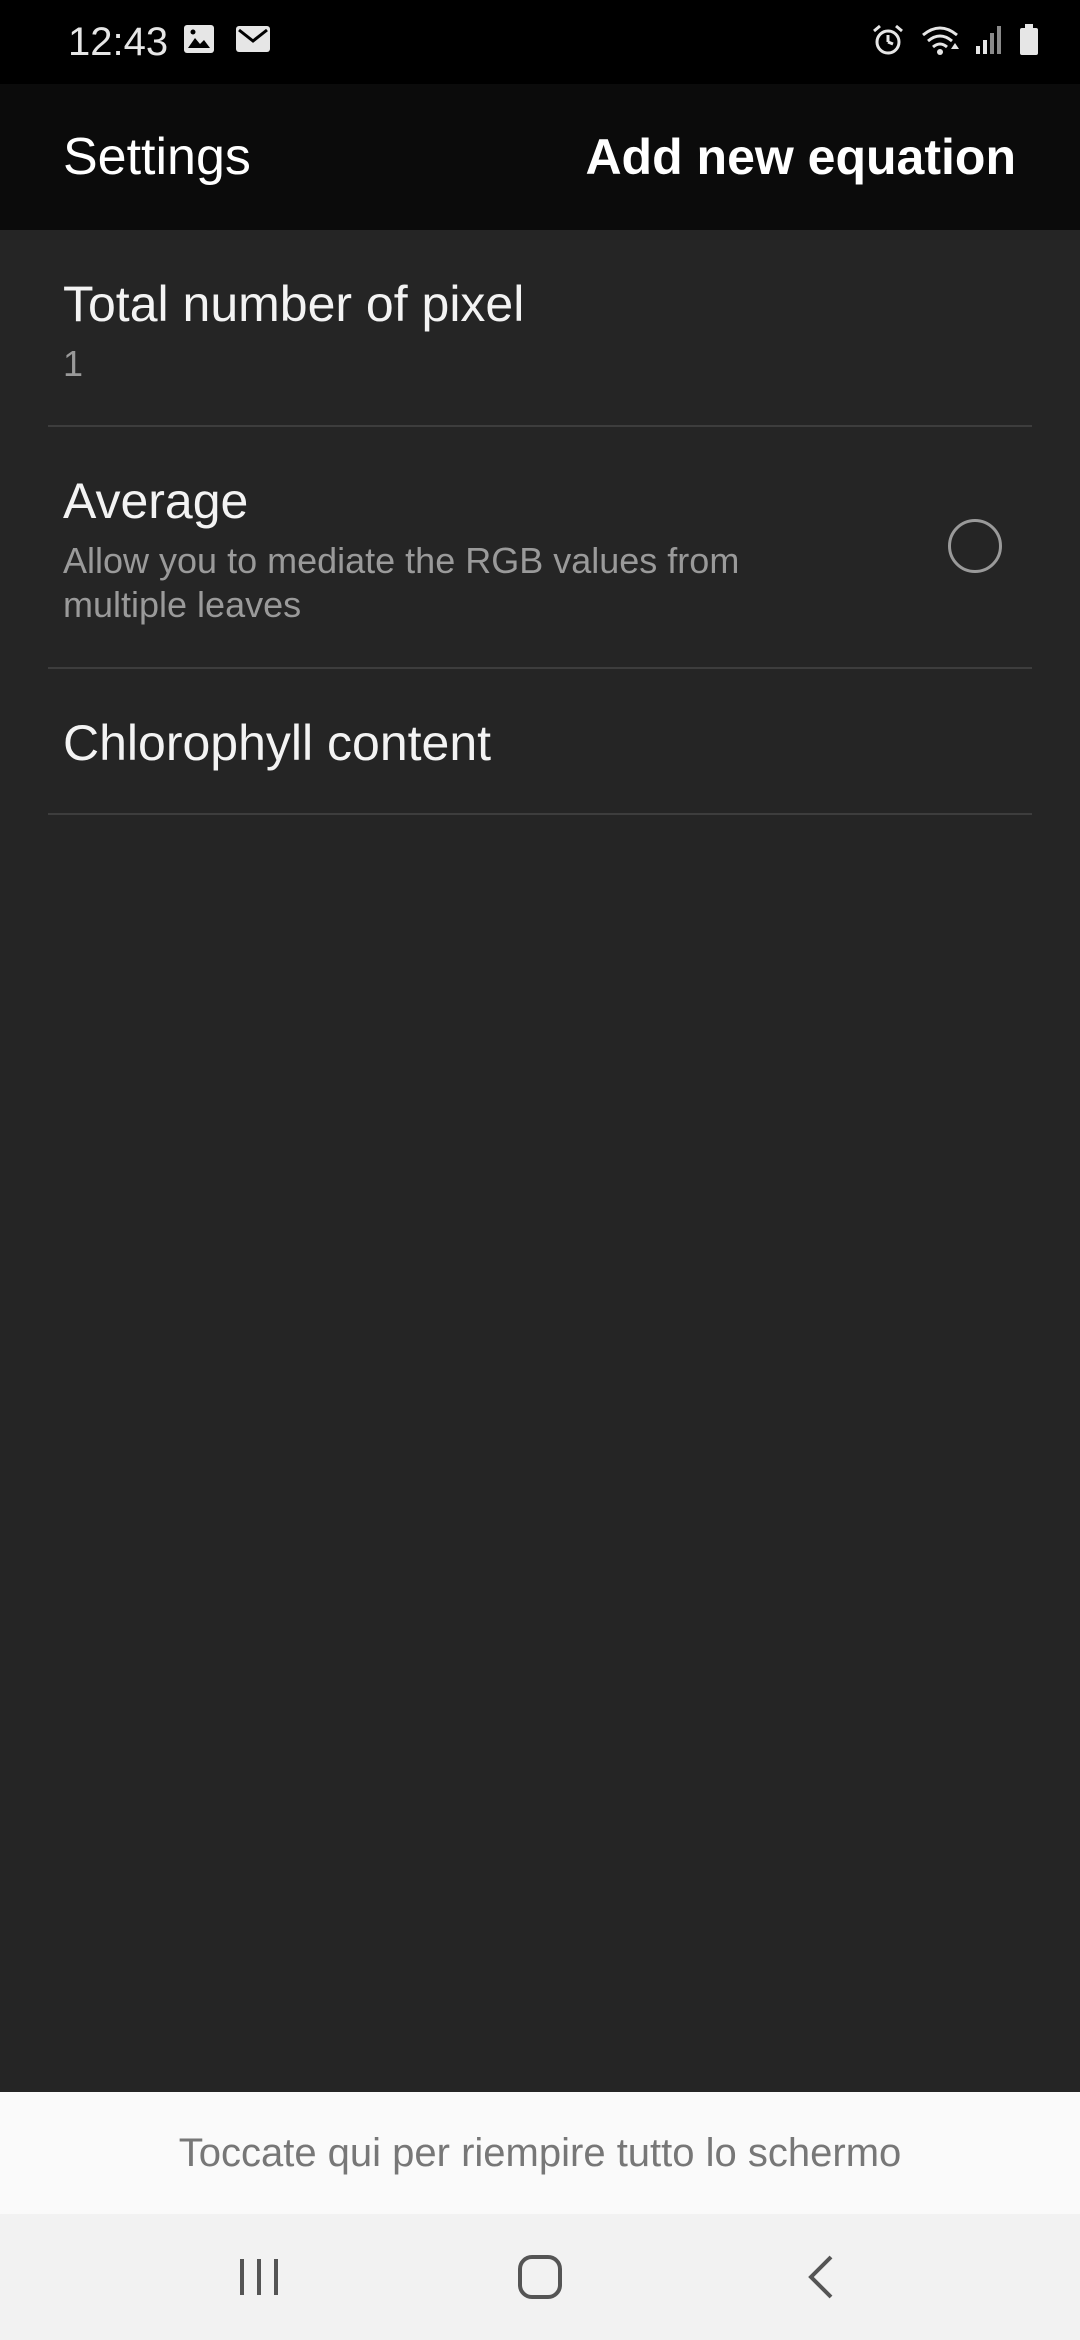 This screenshot has width=1080, height=2340. I want to click on app-bar: Settings Add new equation, so click(540, 157).